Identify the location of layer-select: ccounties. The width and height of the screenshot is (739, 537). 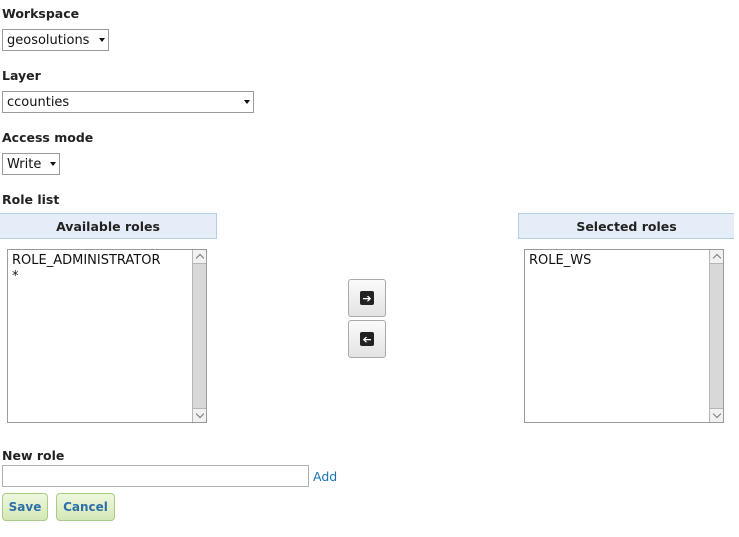
(128, 102).